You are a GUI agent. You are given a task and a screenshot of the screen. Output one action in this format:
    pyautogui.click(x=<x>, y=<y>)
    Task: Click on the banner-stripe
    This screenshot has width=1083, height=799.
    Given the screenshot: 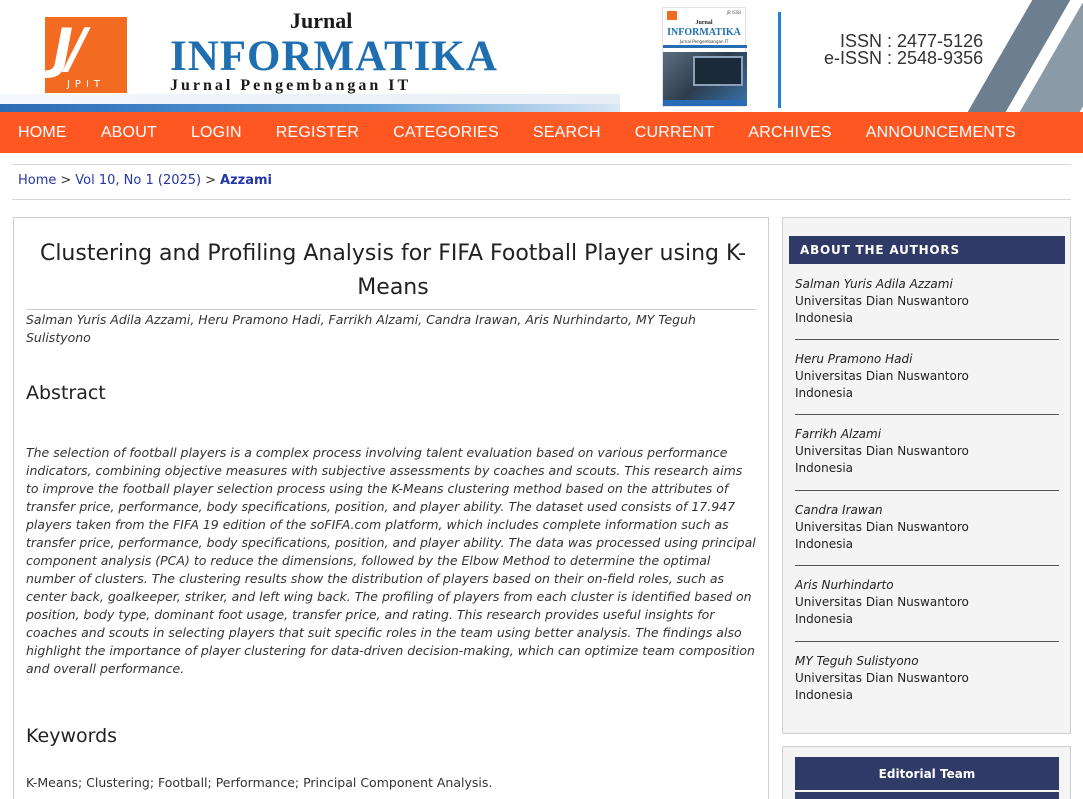 What is the action you would take?
    pyautogui.click(x=310, y=108)
    